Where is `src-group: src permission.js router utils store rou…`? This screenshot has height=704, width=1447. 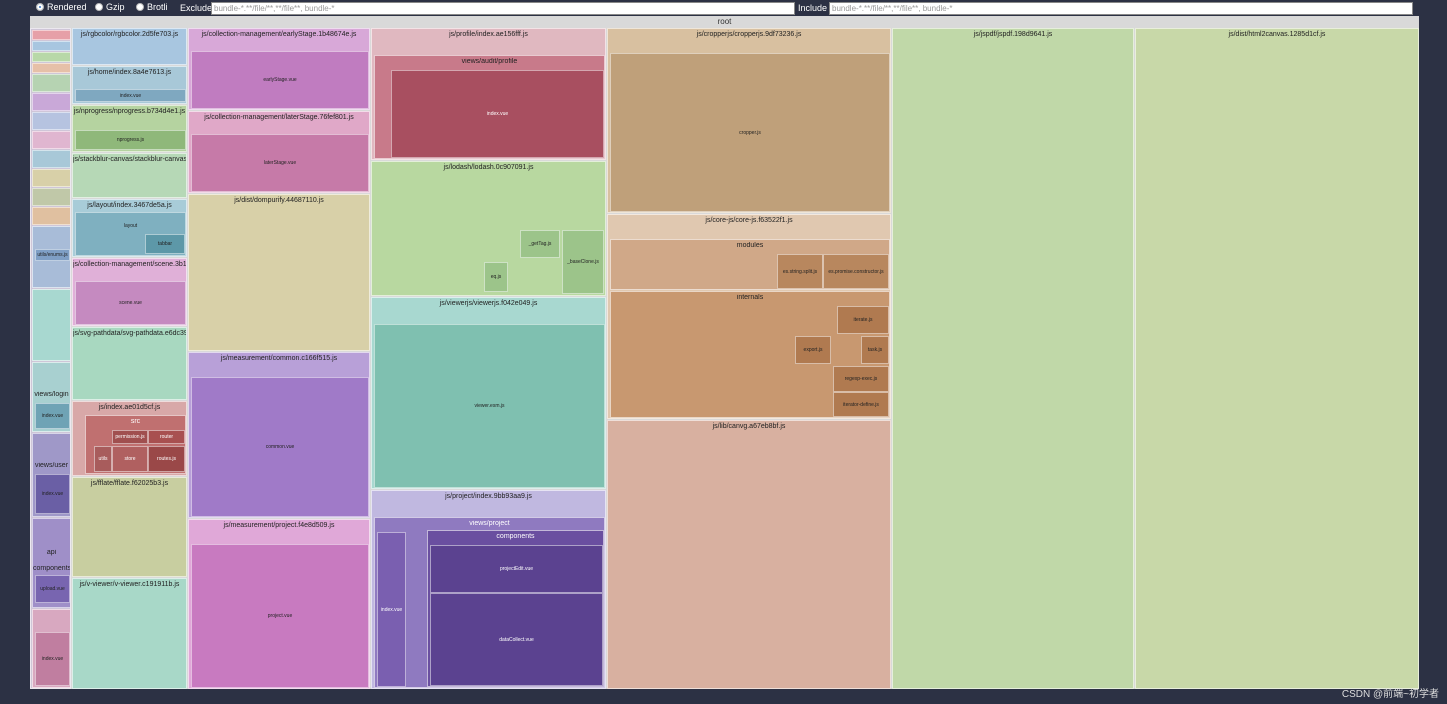
src-group: src permission.js router utils store rou… is located at coordinates (135, 444).